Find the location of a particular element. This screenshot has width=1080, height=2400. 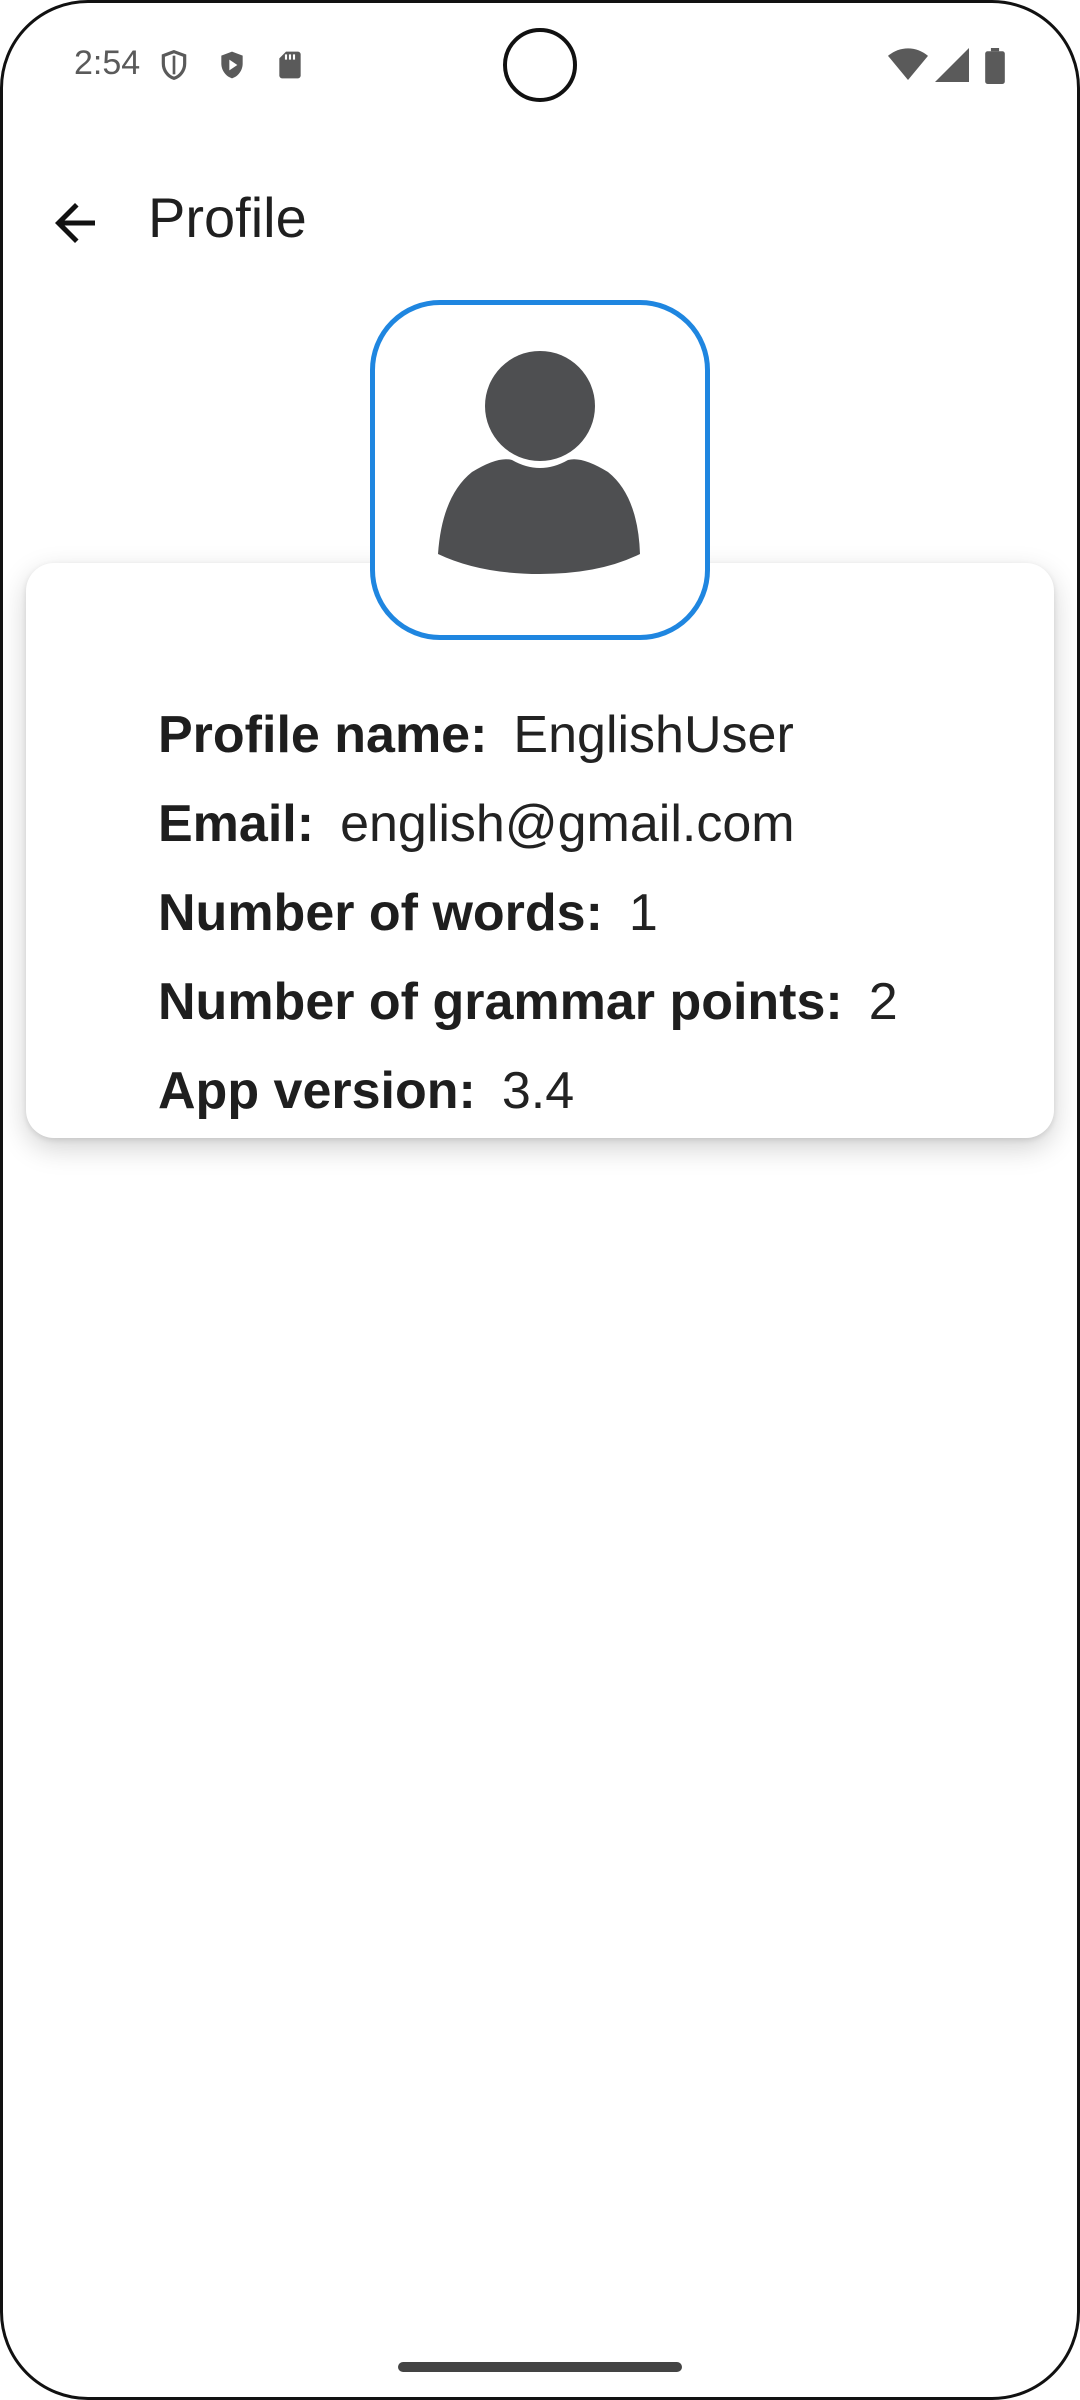

app-version-value: 3.4 is located at coordinates (538, 1090).